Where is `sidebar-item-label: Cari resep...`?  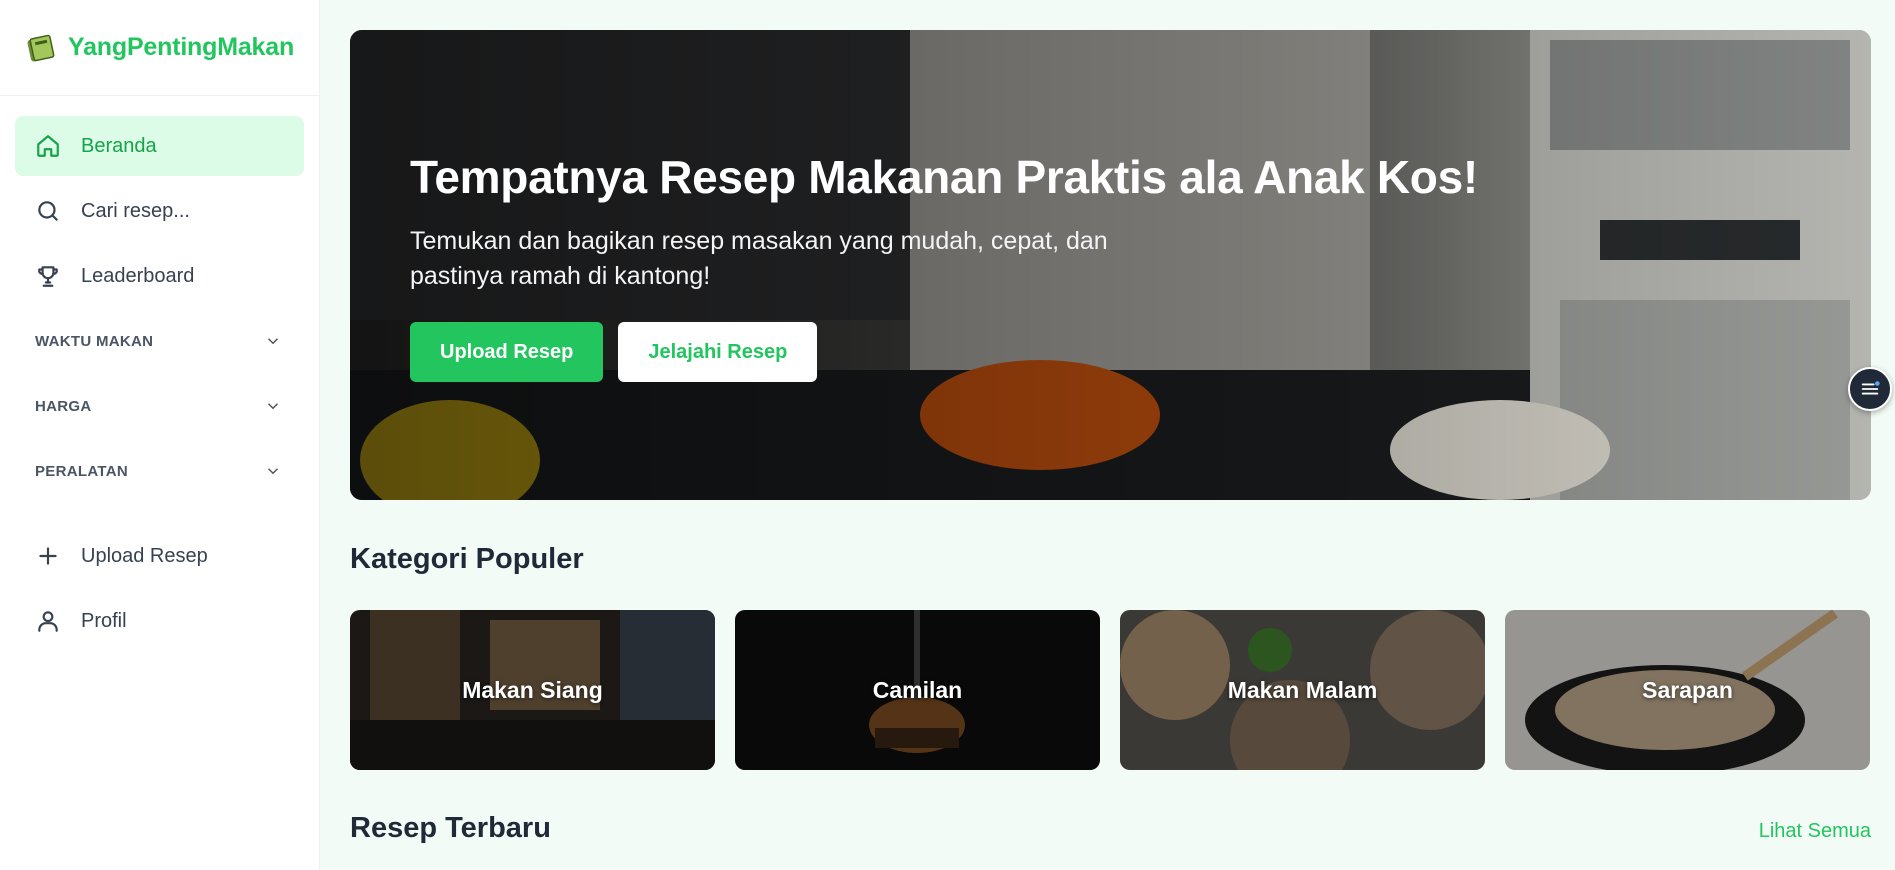
sidebar-item-label: Cari resep... is located at coordinates (135, 210).